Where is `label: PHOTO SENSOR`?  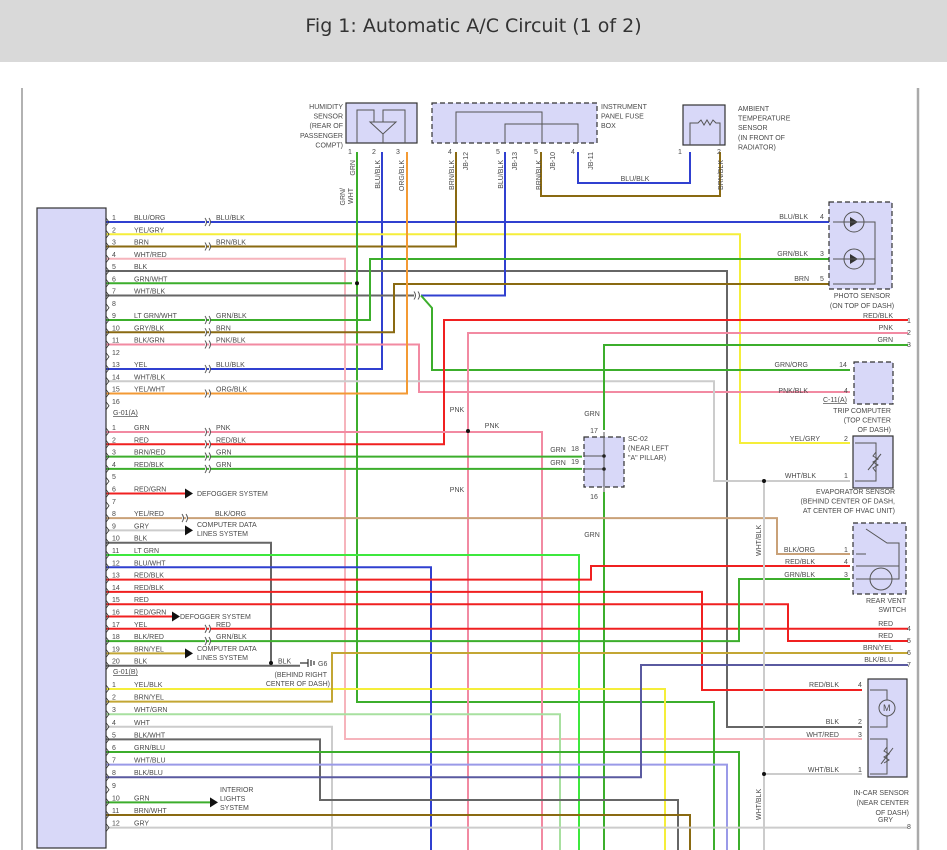
label: PHOTO SENSOR is located at coordinates (862, 296).